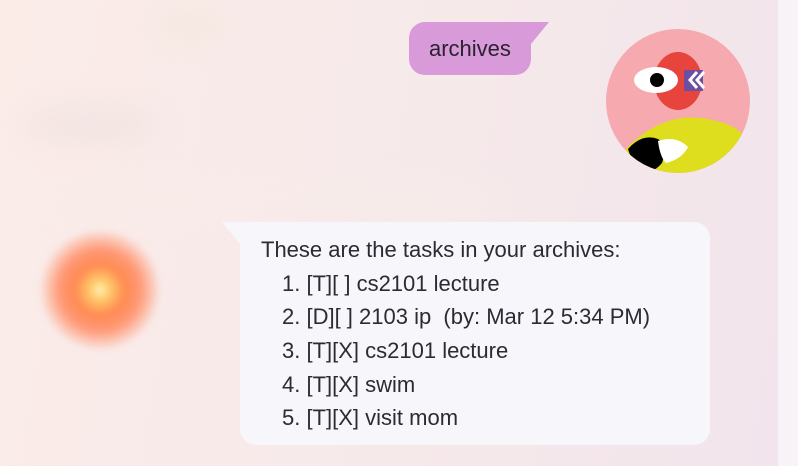  I want to click on task-item: 3. [T][X] cs2101 lecture, so click(395, 351).